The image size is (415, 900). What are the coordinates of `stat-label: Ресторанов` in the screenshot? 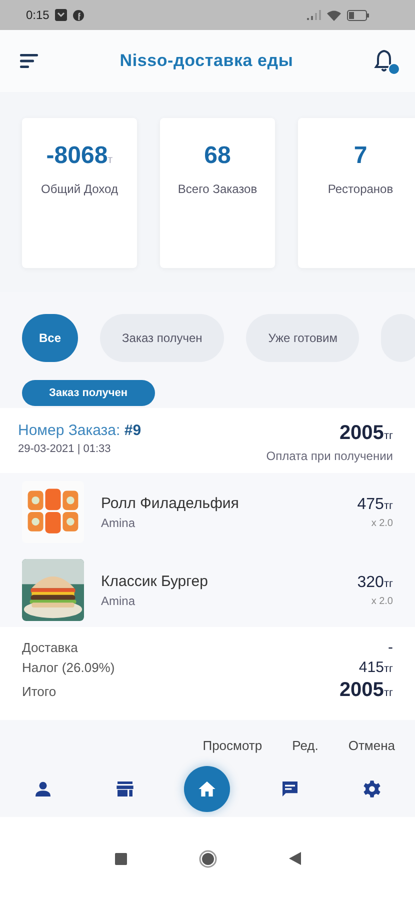 It's located at (361, 189).